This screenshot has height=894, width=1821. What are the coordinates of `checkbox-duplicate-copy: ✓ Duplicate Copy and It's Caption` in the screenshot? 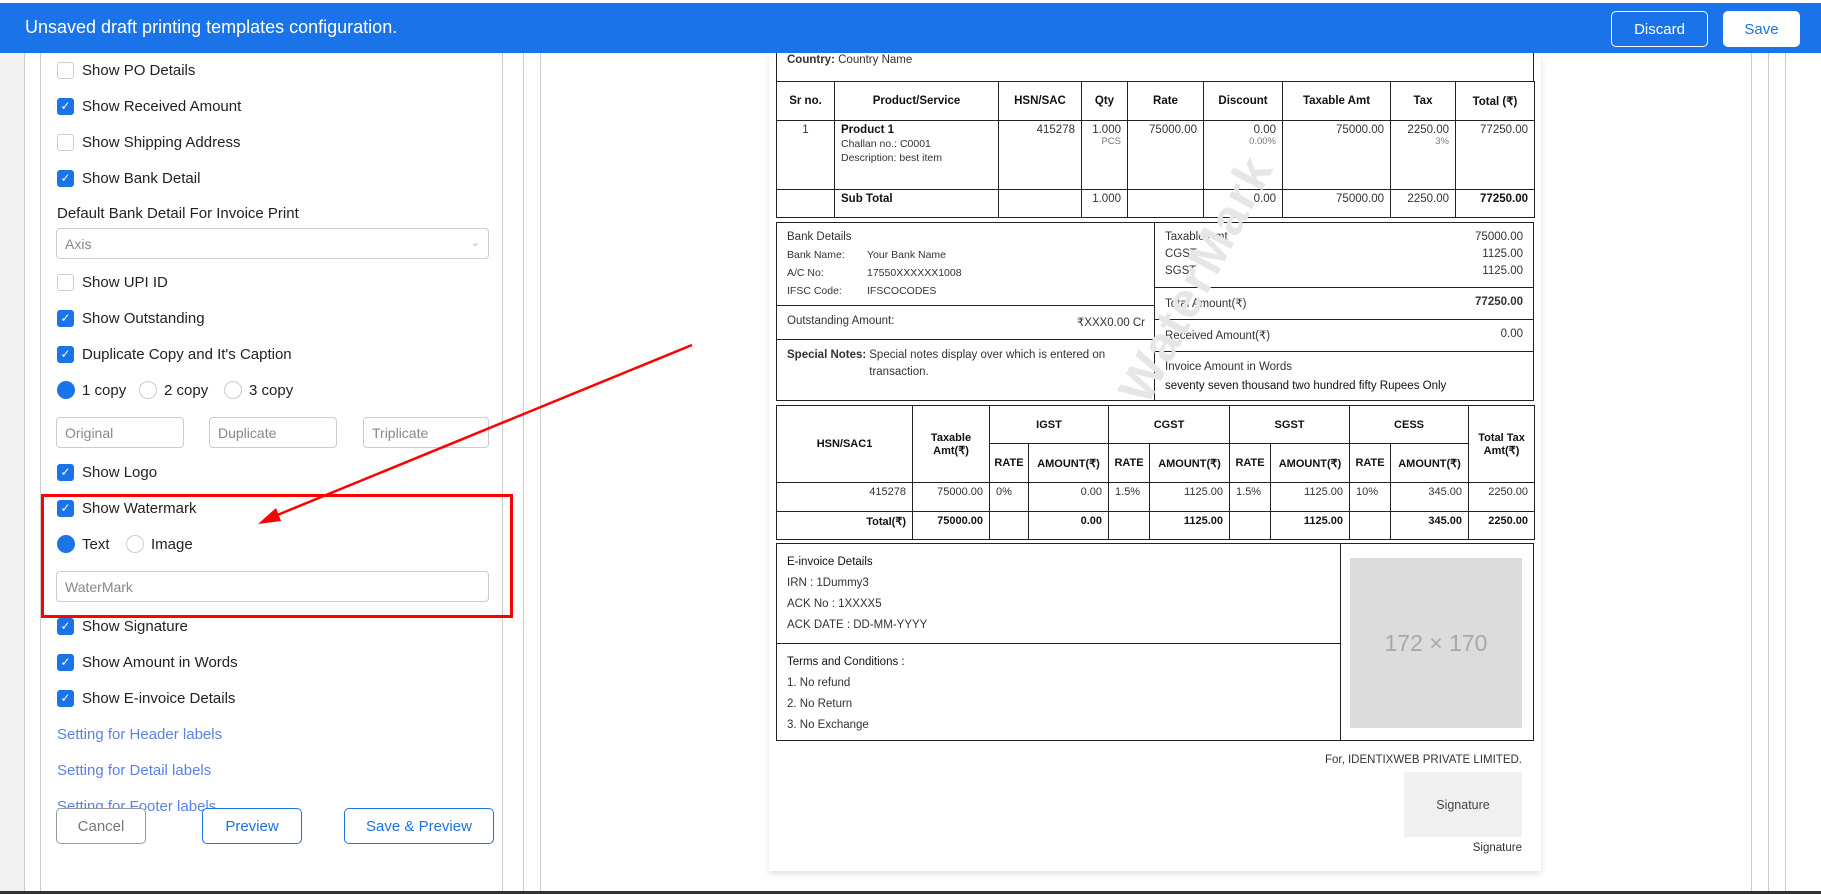 It's located at (174, 354).